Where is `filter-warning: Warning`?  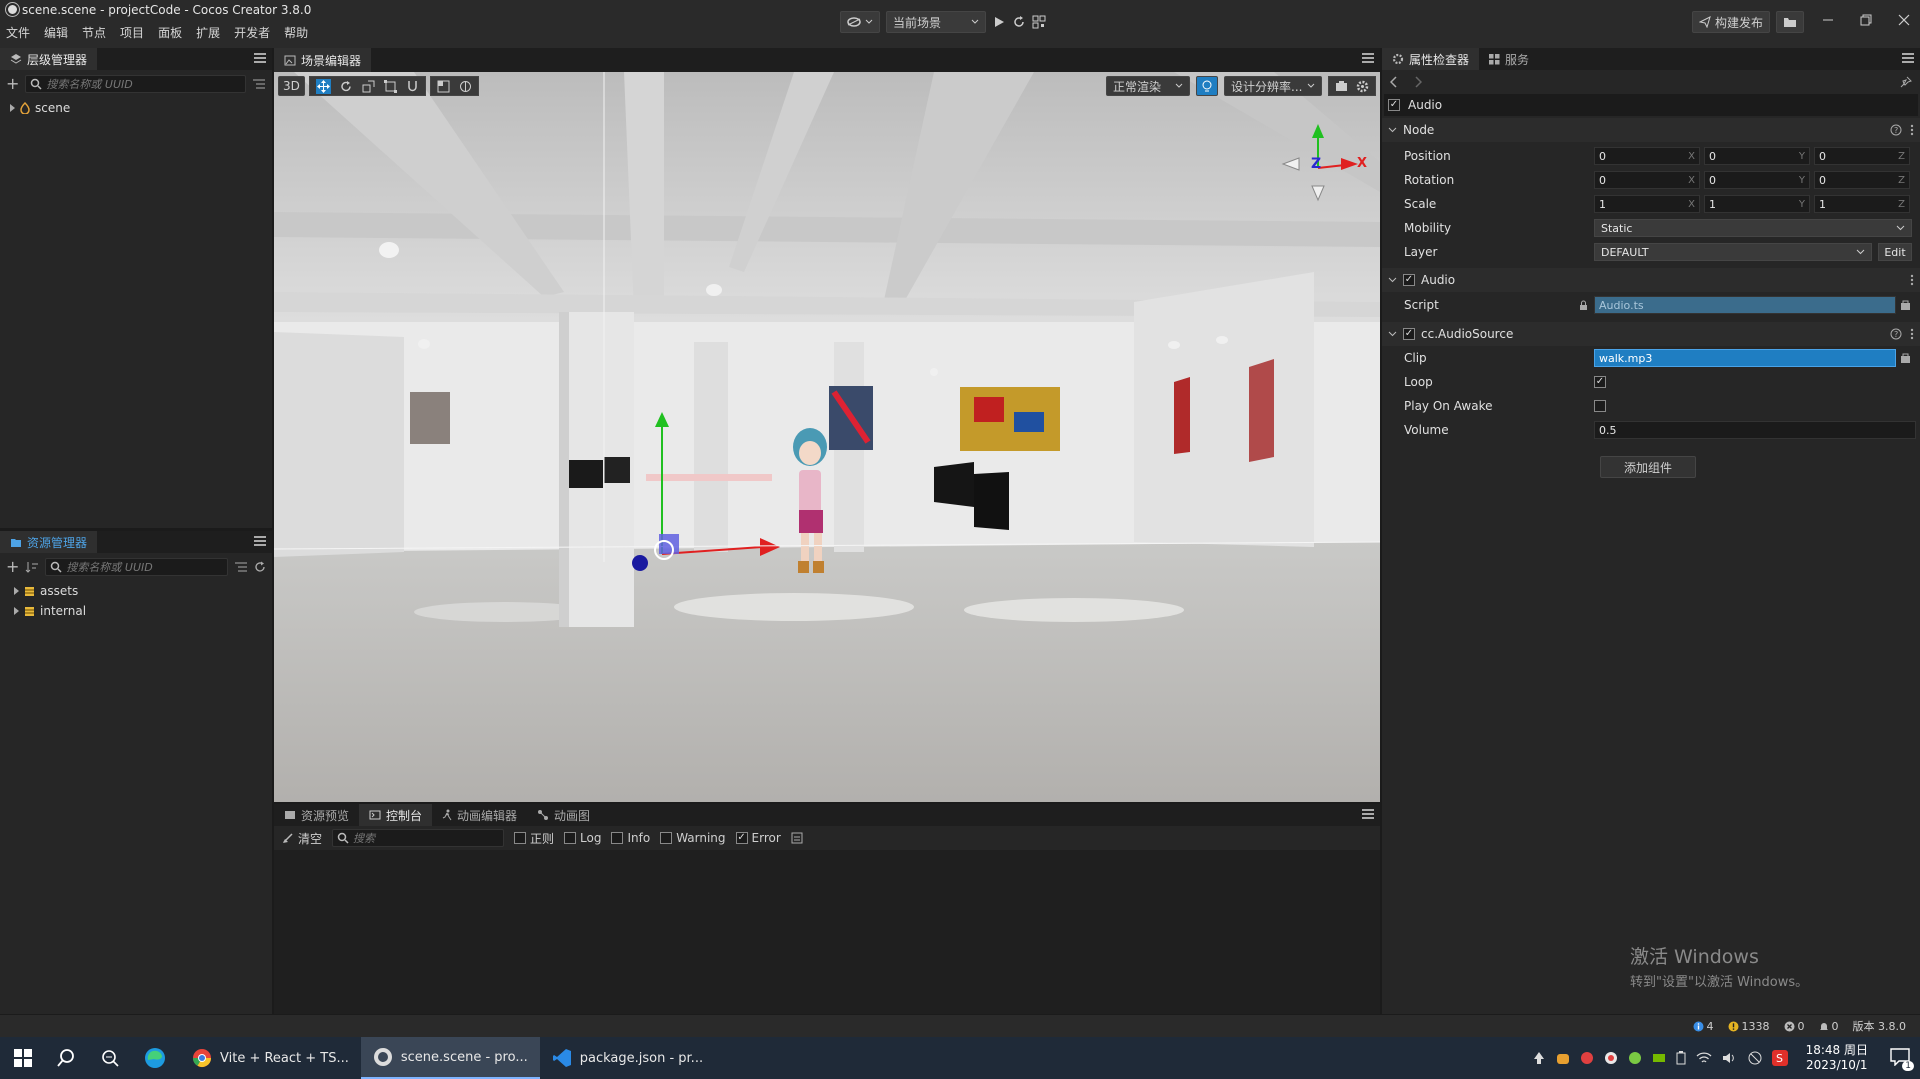 filter-warning: Warning is located at coordinates (693, 838).